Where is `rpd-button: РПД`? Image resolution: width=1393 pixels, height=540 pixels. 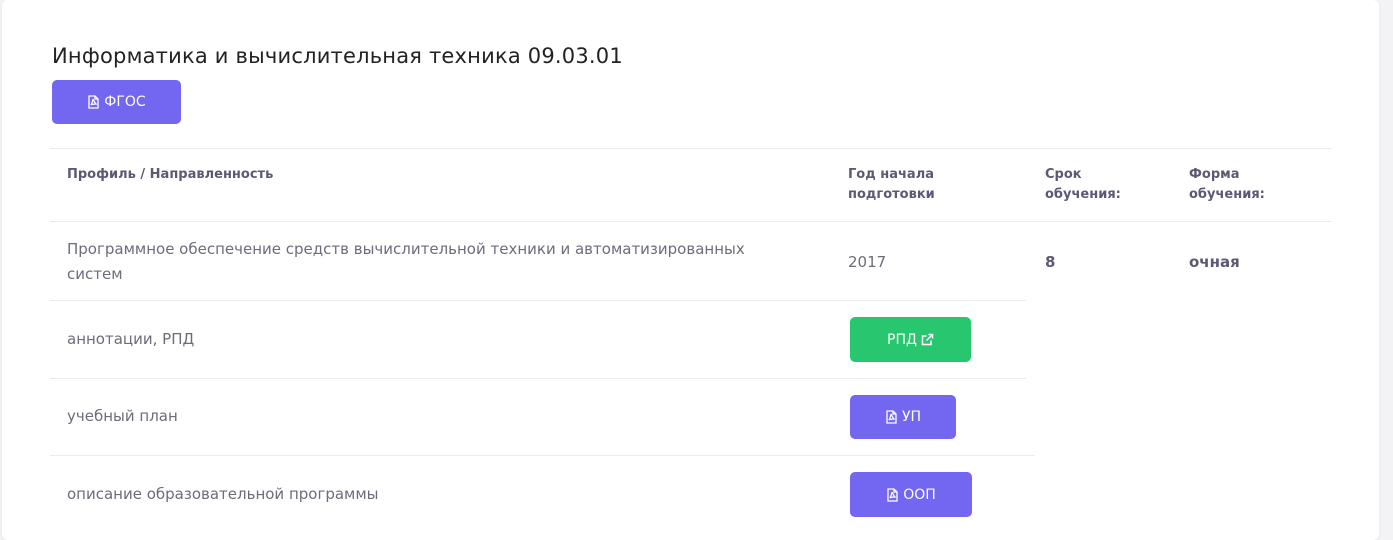
rpd-button: РПД is located at coordinates (910, 339).